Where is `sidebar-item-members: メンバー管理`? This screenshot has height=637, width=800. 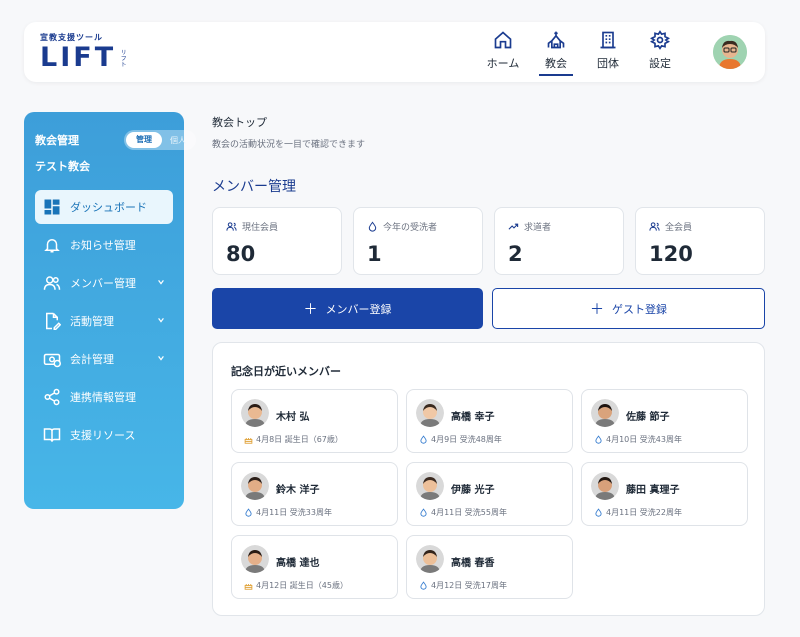
sidebar-item-members: メンバー管理 is located at coordinates (104, 283).